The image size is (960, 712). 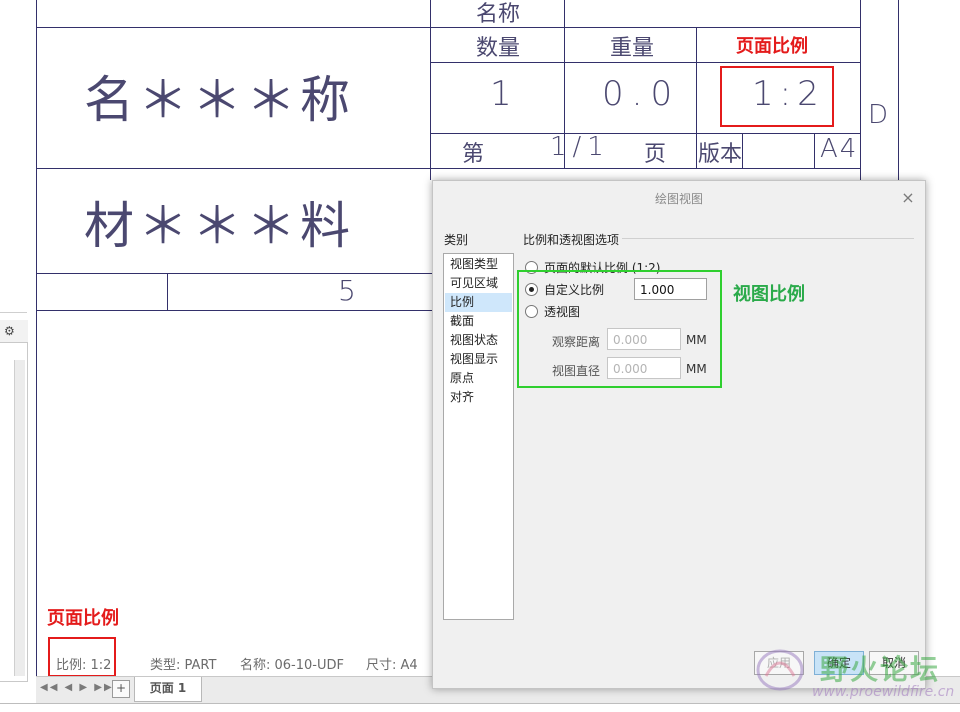 What do you see at coordinates (13, 312) in the screenshot?
I see `panel-divider` at bounding box center [13, 312].